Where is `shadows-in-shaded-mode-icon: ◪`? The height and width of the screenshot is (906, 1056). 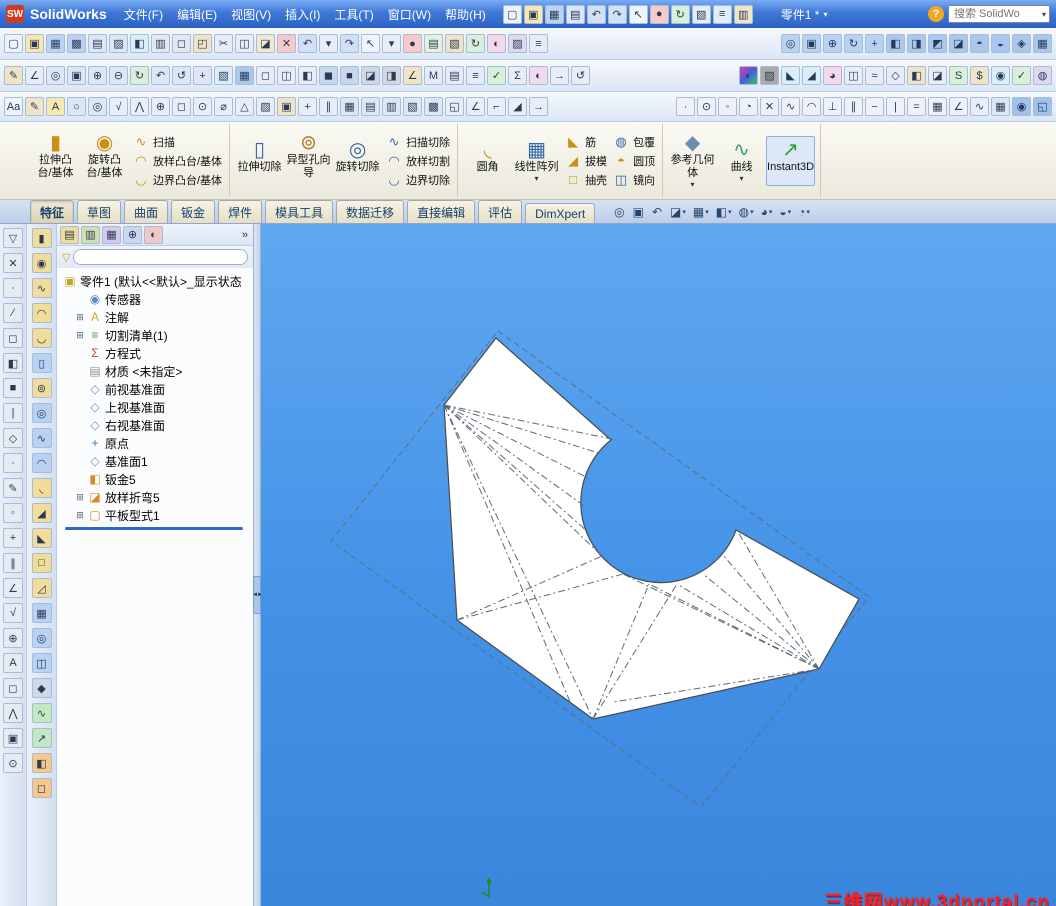 shadows-in-shaded-mode-icon: ◪ is located at coordinates (370, 75).